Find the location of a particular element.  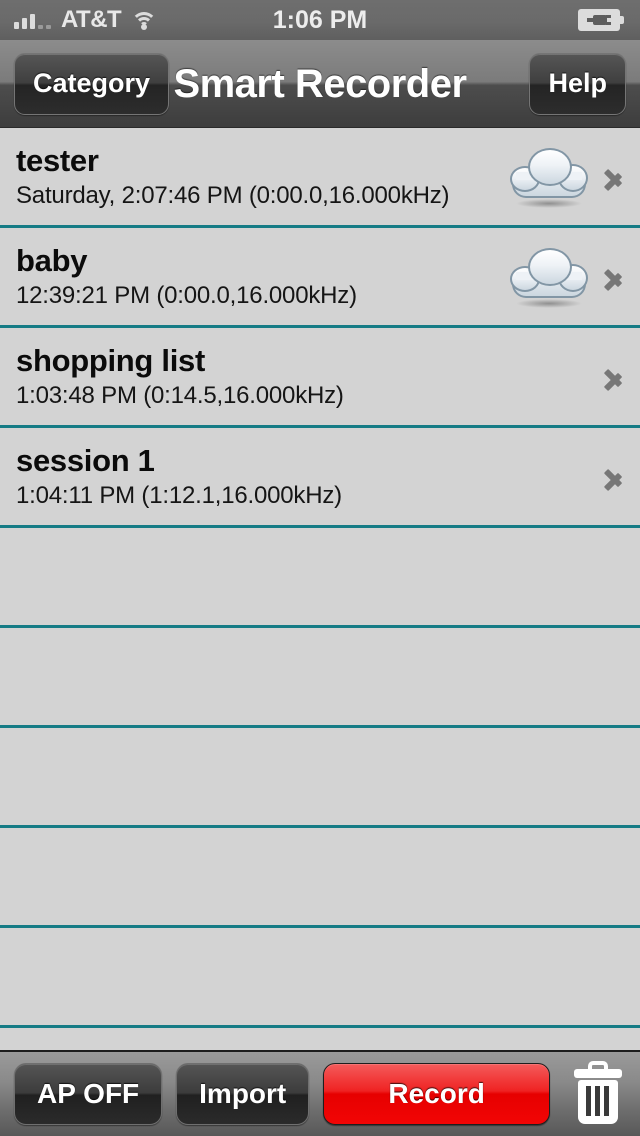

list-item-title: tester is located at coordinates (57, 160).